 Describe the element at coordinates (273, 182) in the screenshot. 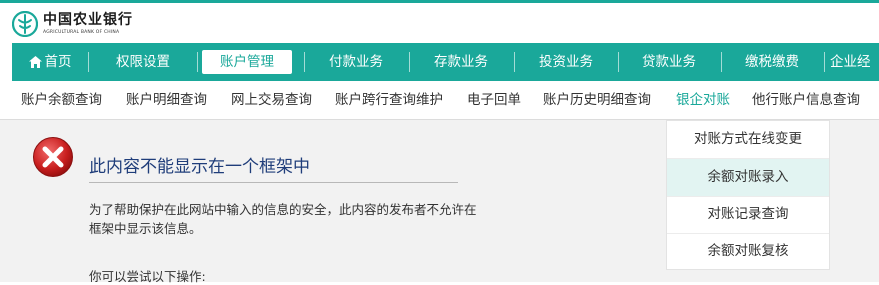

I see `error-divider` at that location.